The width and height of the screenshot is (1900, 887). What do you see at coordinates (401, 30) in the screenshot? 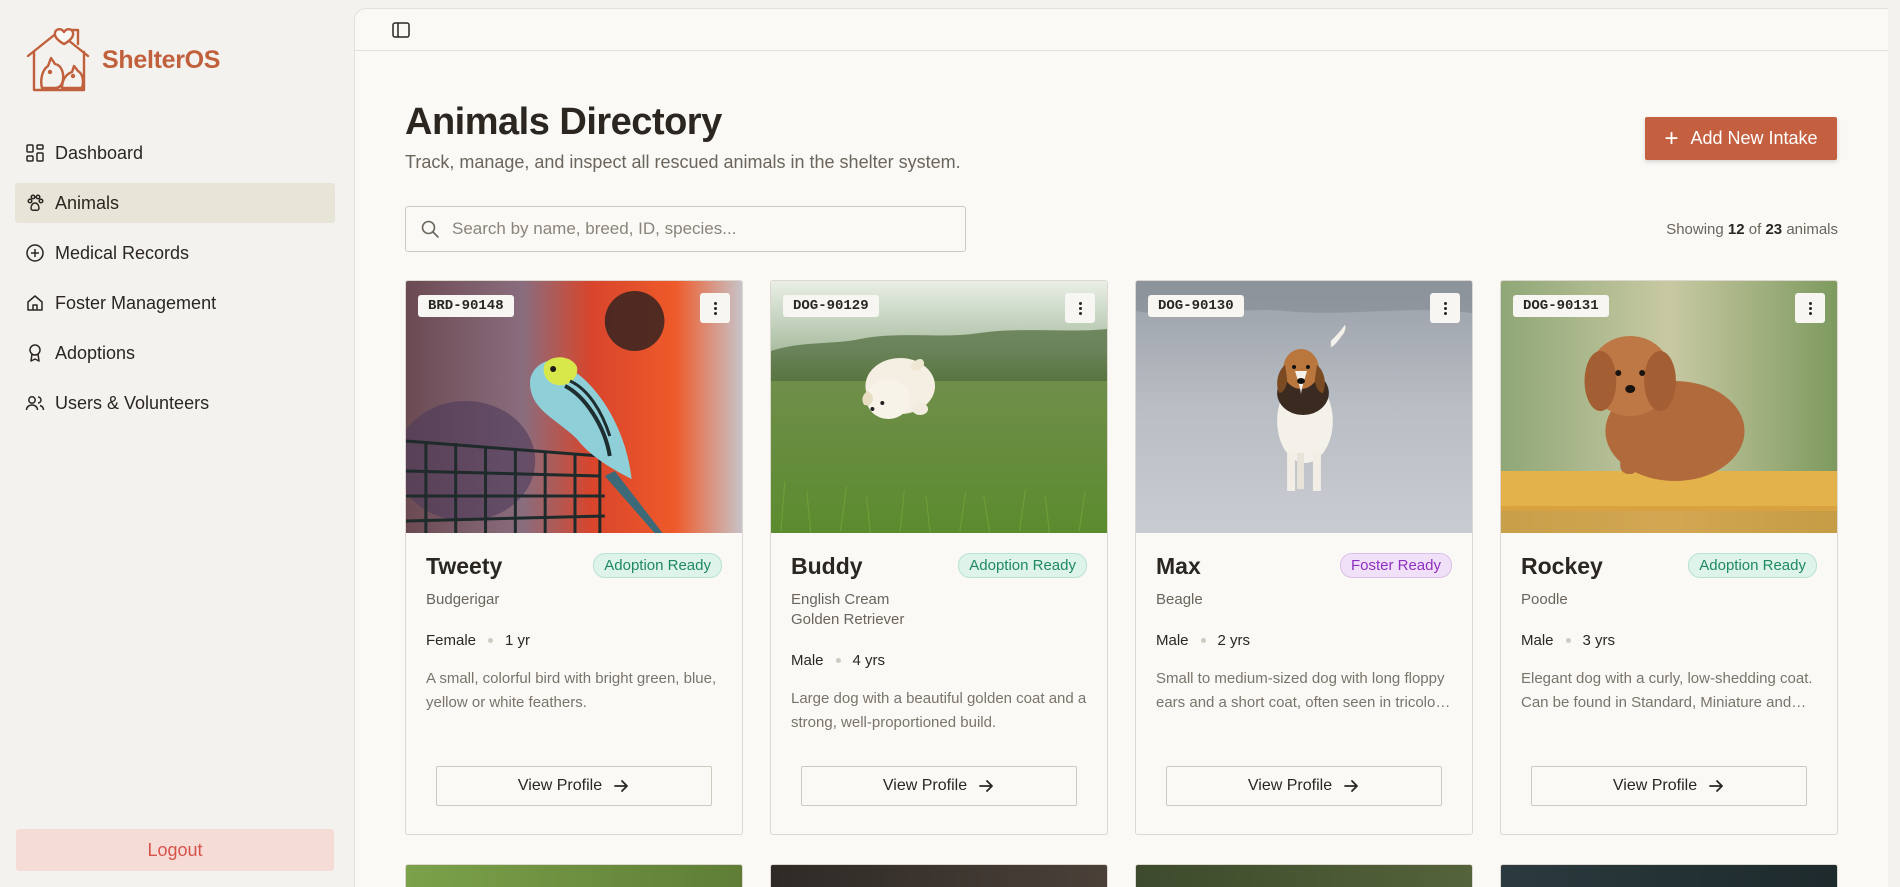
I see `sidebar-toggle-icon` at bounding box center [401, 30].